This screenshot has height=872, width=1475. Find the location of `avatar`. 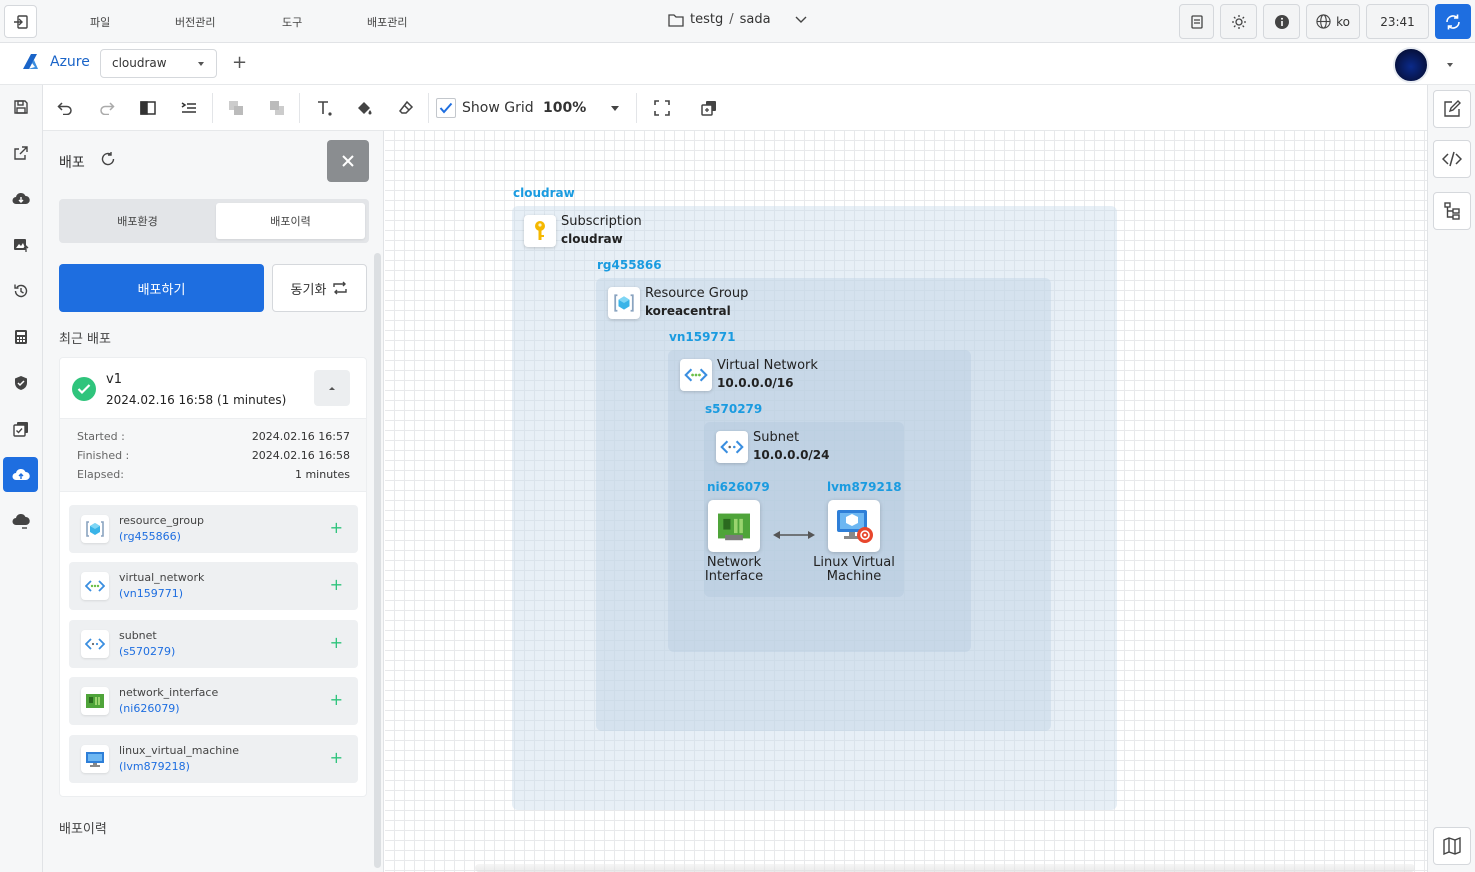

avatar is located at coordinates (1411, 65).